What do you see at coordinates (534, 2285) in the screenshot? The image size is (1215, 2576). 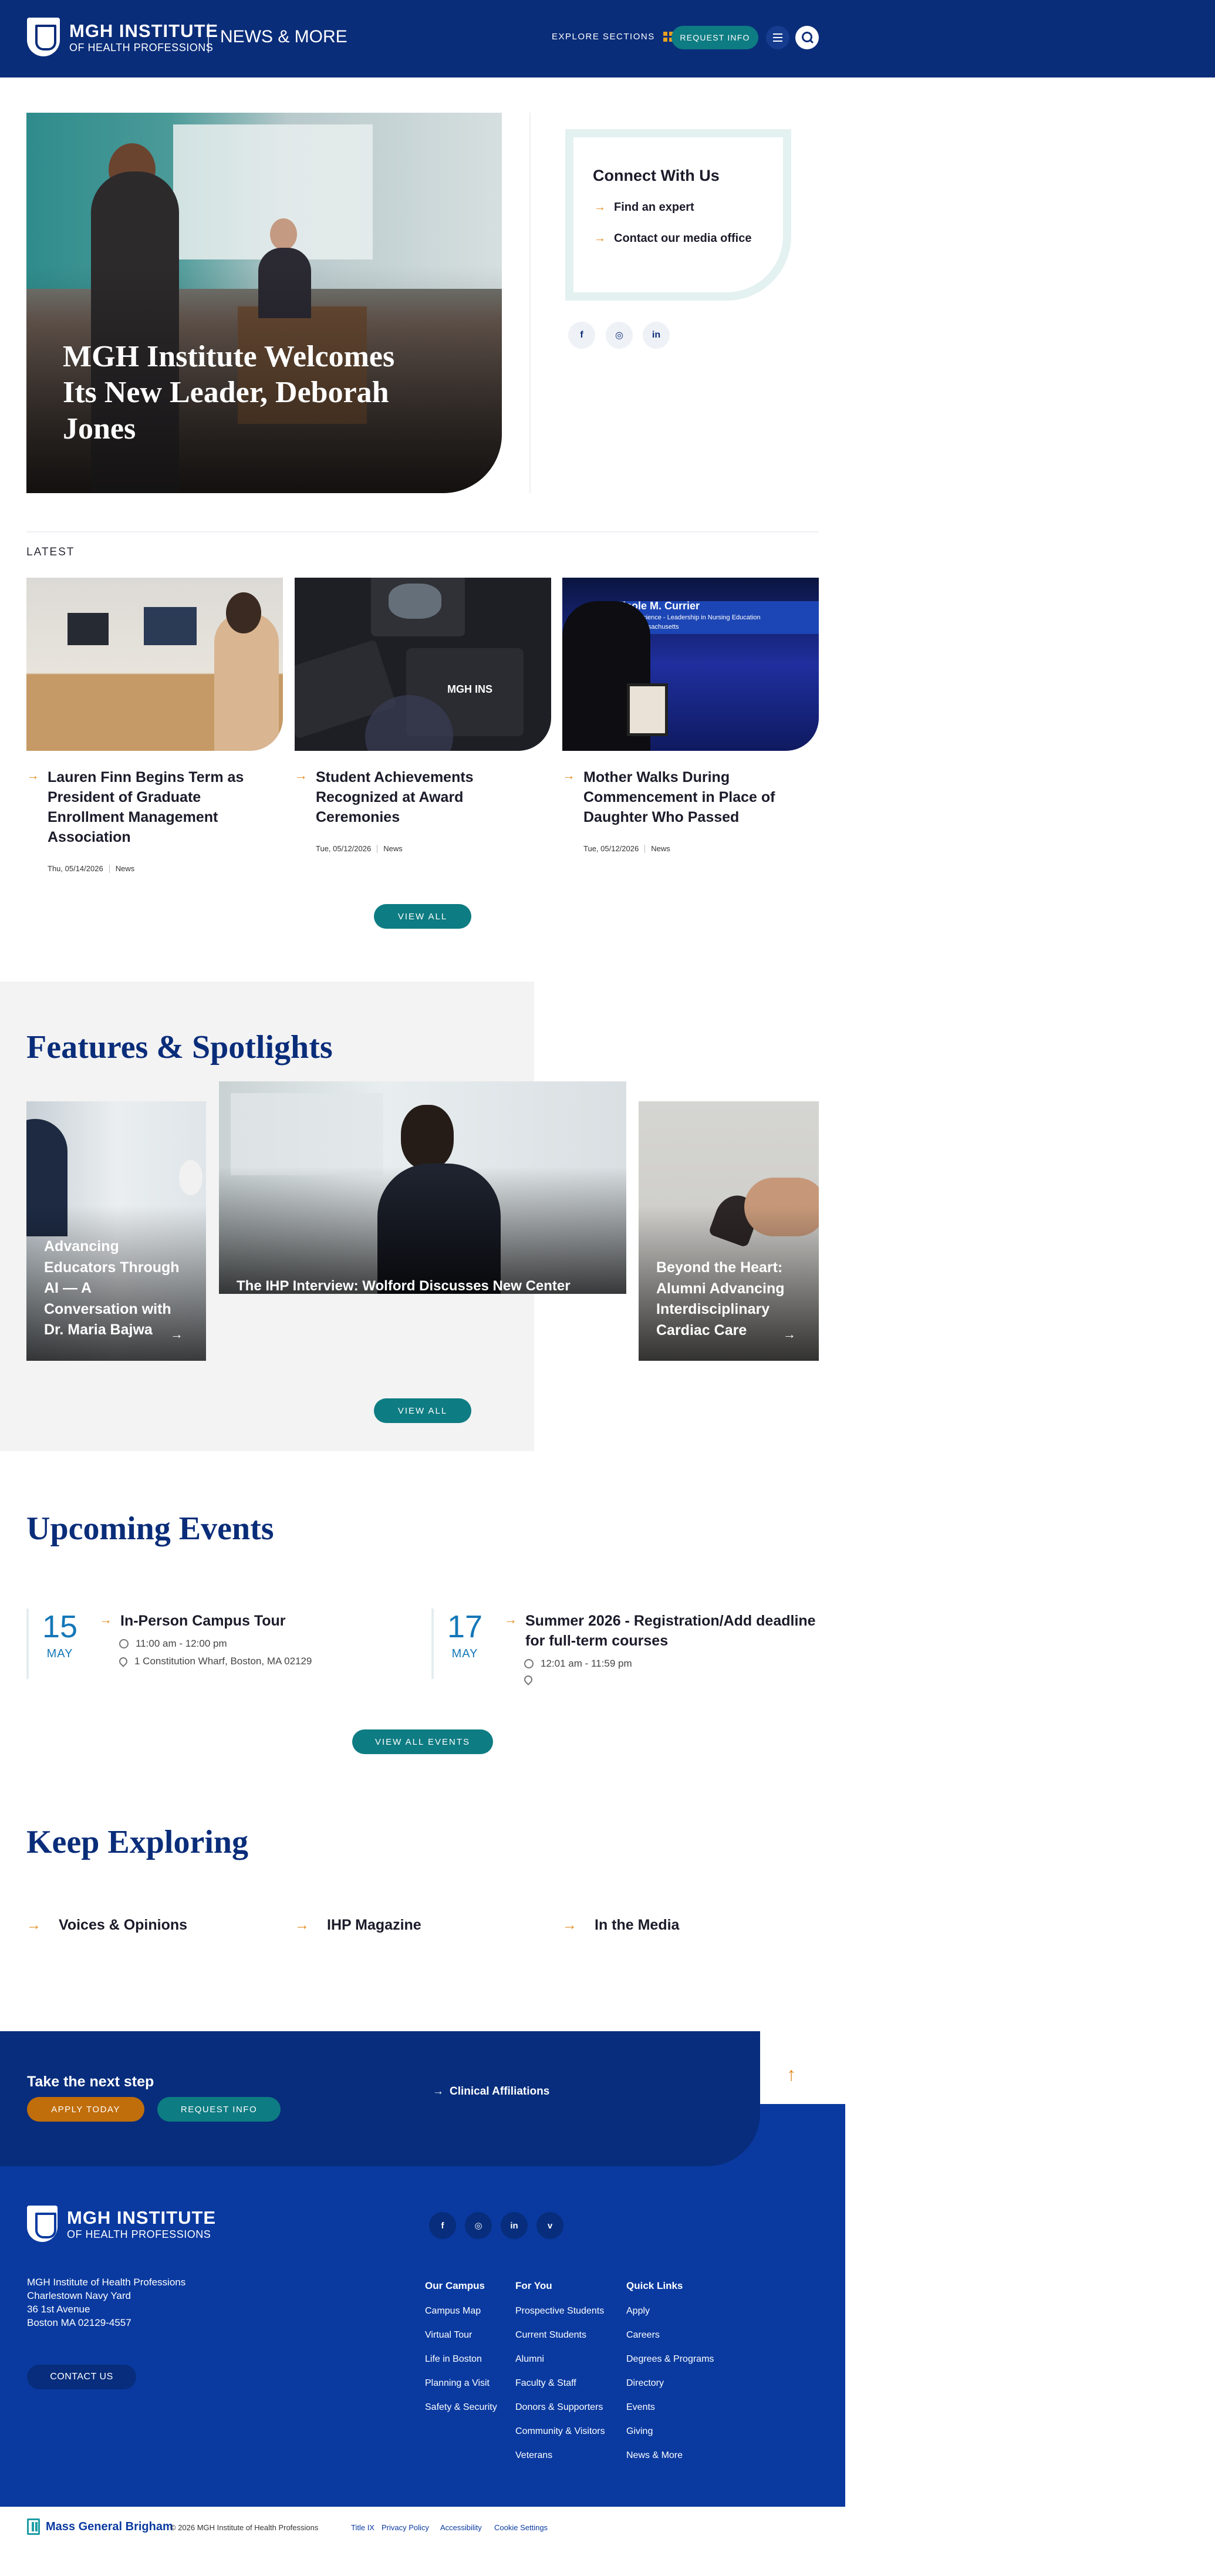 I see `footer-column-heading: For You` at bounding box center [534, 2285].